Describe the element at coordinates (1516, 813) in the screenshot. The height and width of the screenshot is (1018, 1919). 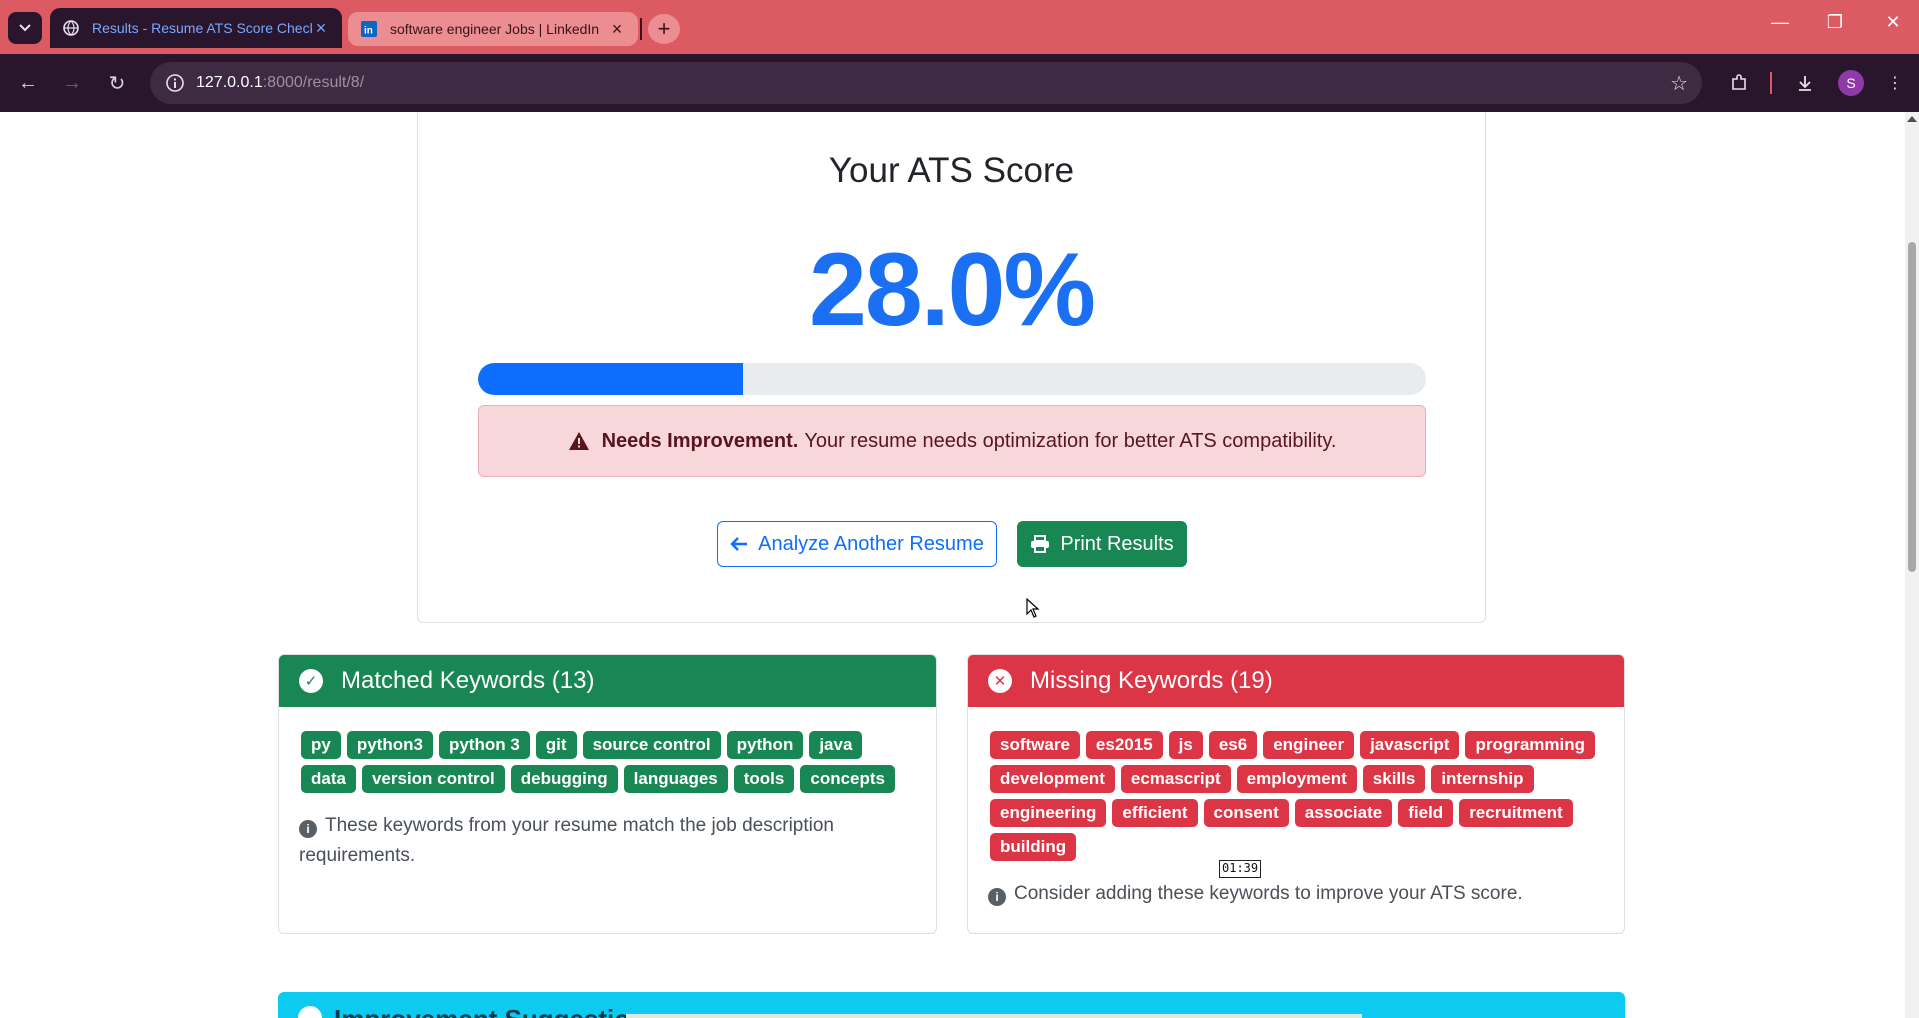
I see `missing-keyword-badge: recruitment` at that location.